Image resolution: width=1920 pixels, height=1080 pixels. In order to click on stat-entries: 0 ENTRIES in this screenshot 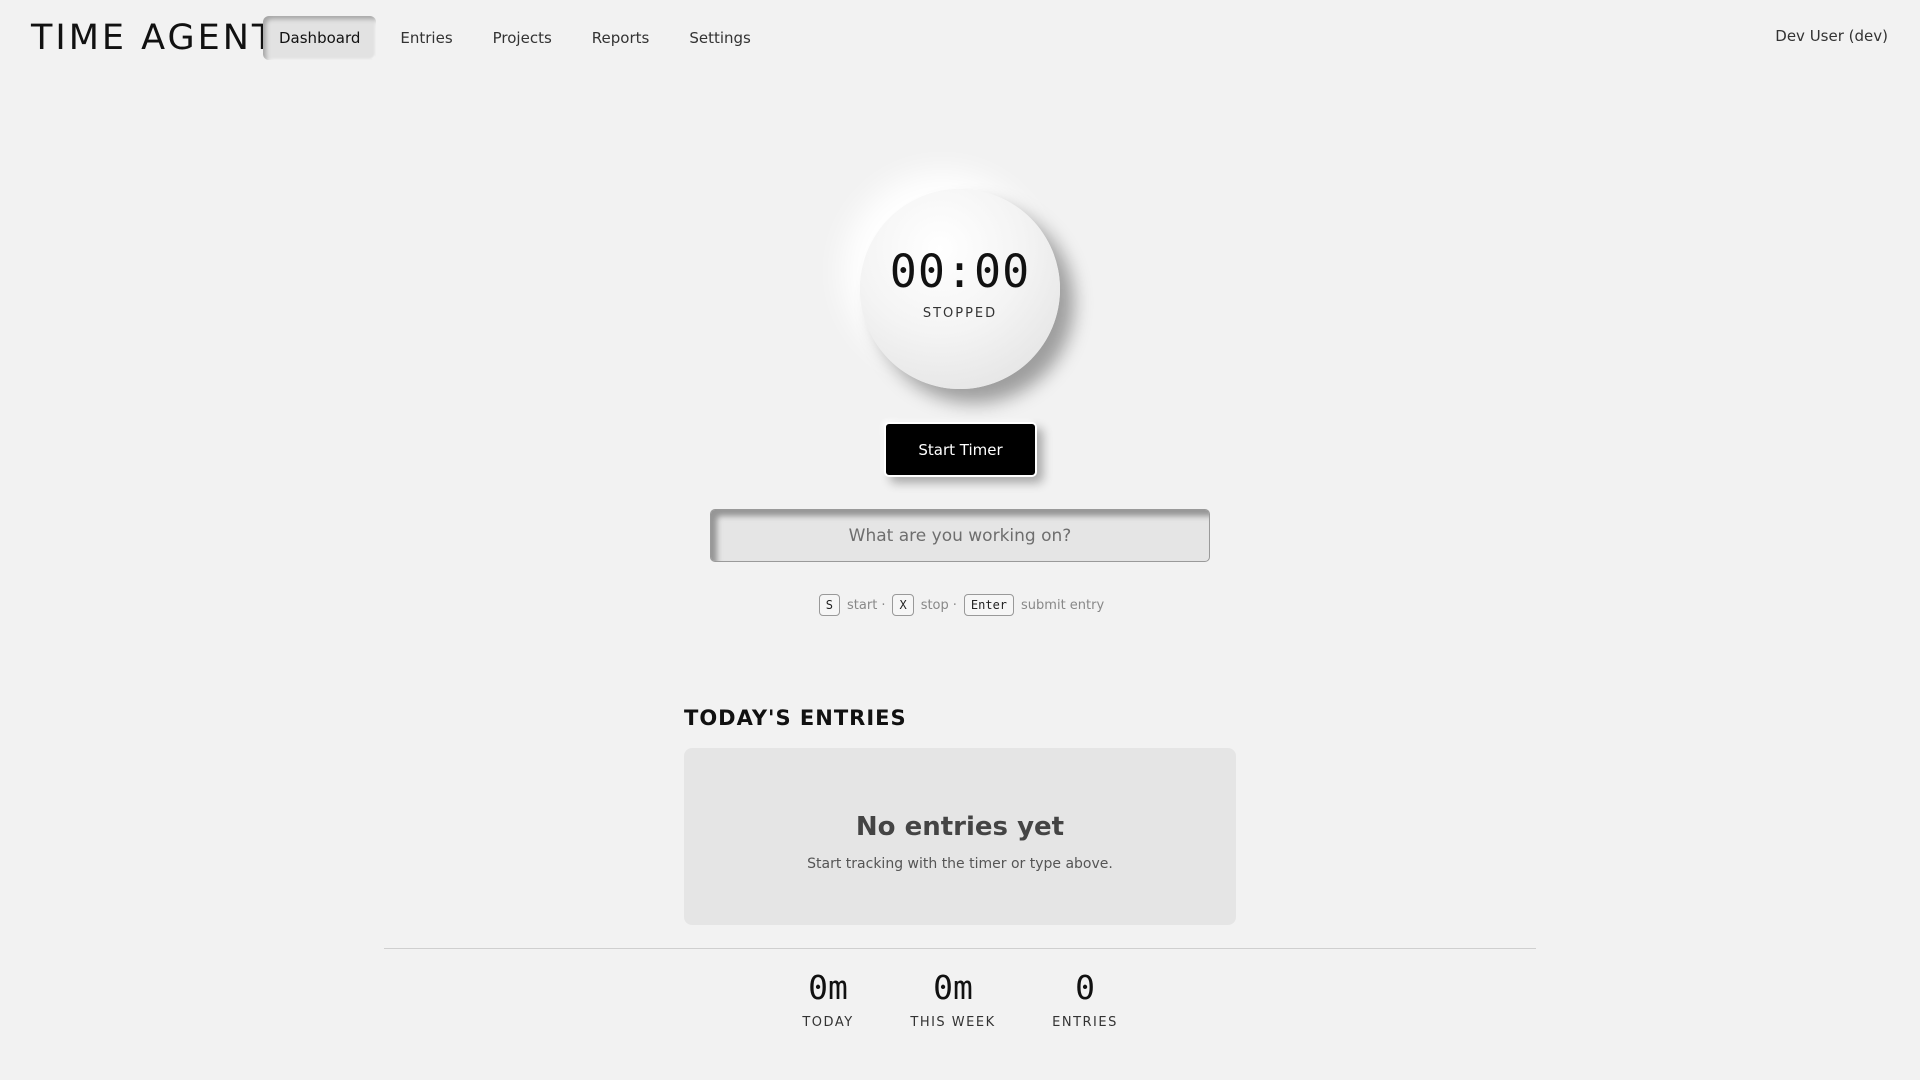, I will do `click(1085, 999)`.